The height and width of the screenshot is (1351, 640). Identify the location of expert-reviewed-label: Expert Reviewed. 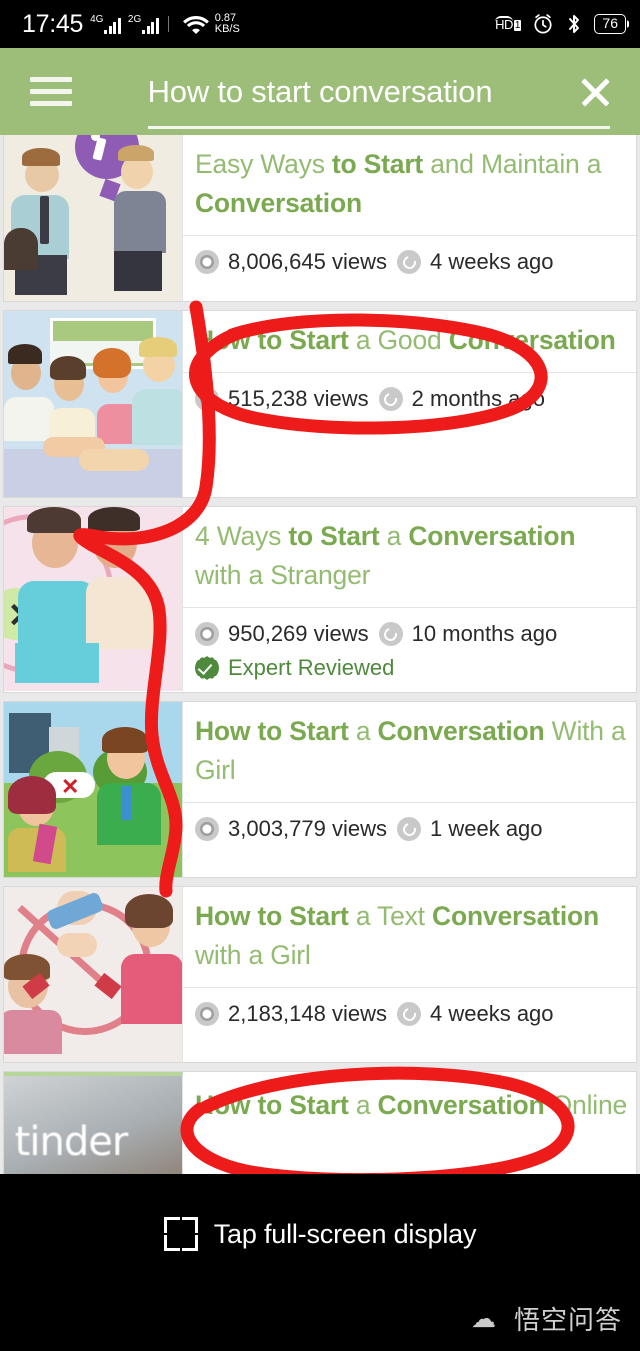
(311, 667).